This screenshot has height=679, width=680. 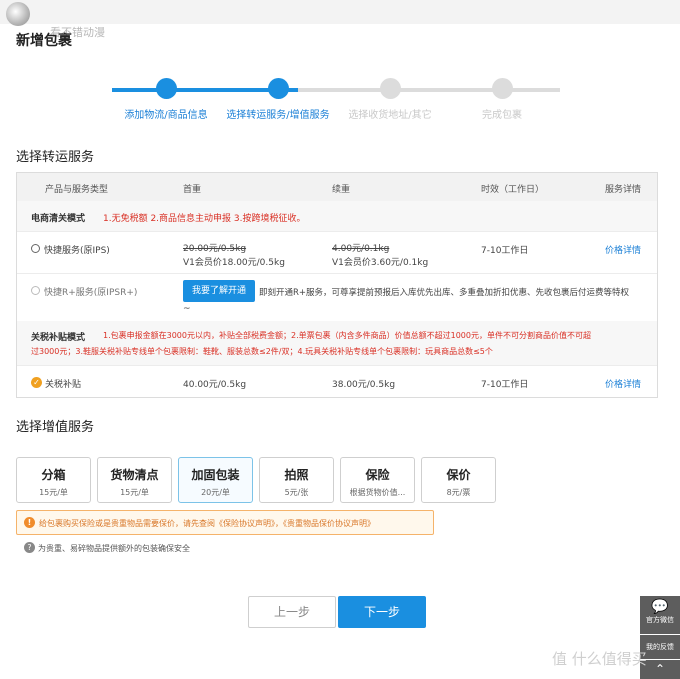 I want to click on card-name: 保价, so click(x=458, y=475).